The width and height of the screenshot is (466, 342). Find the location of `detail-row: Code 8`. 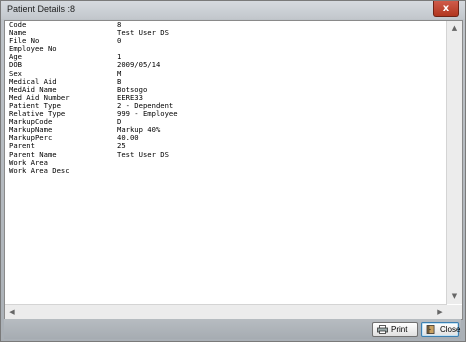

detail-row: Code 8 is located at coordinates (227, 25).